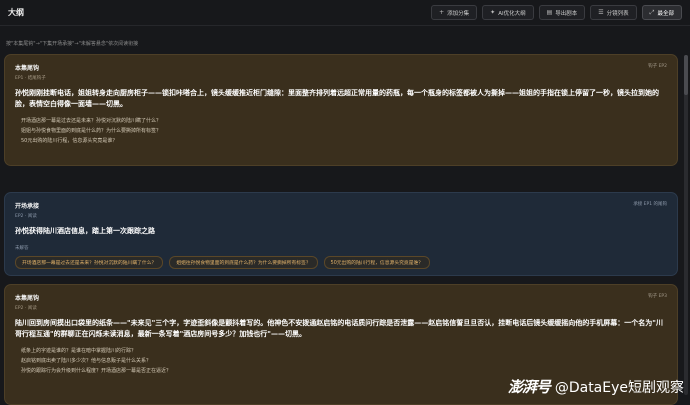 This screenshot has width=690, height=405. What do you see at coordinates (243, 262) in the screenshot?
I see `question-chip: 姐姐往孙悦食物里面的到底是什么药？为什么要撕掉所有标签？` at bounding box center [243, 262].